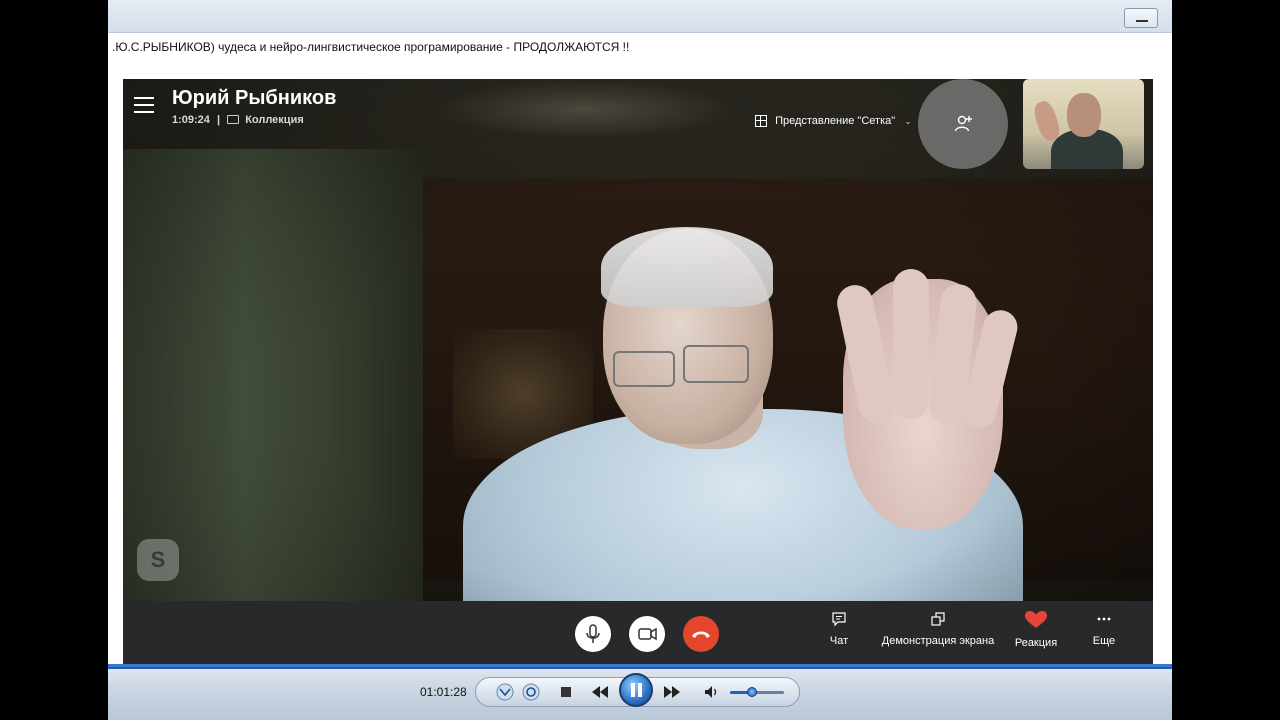  I want to click on share-screen-button: Демонстрация экрана, so click(938, 629).